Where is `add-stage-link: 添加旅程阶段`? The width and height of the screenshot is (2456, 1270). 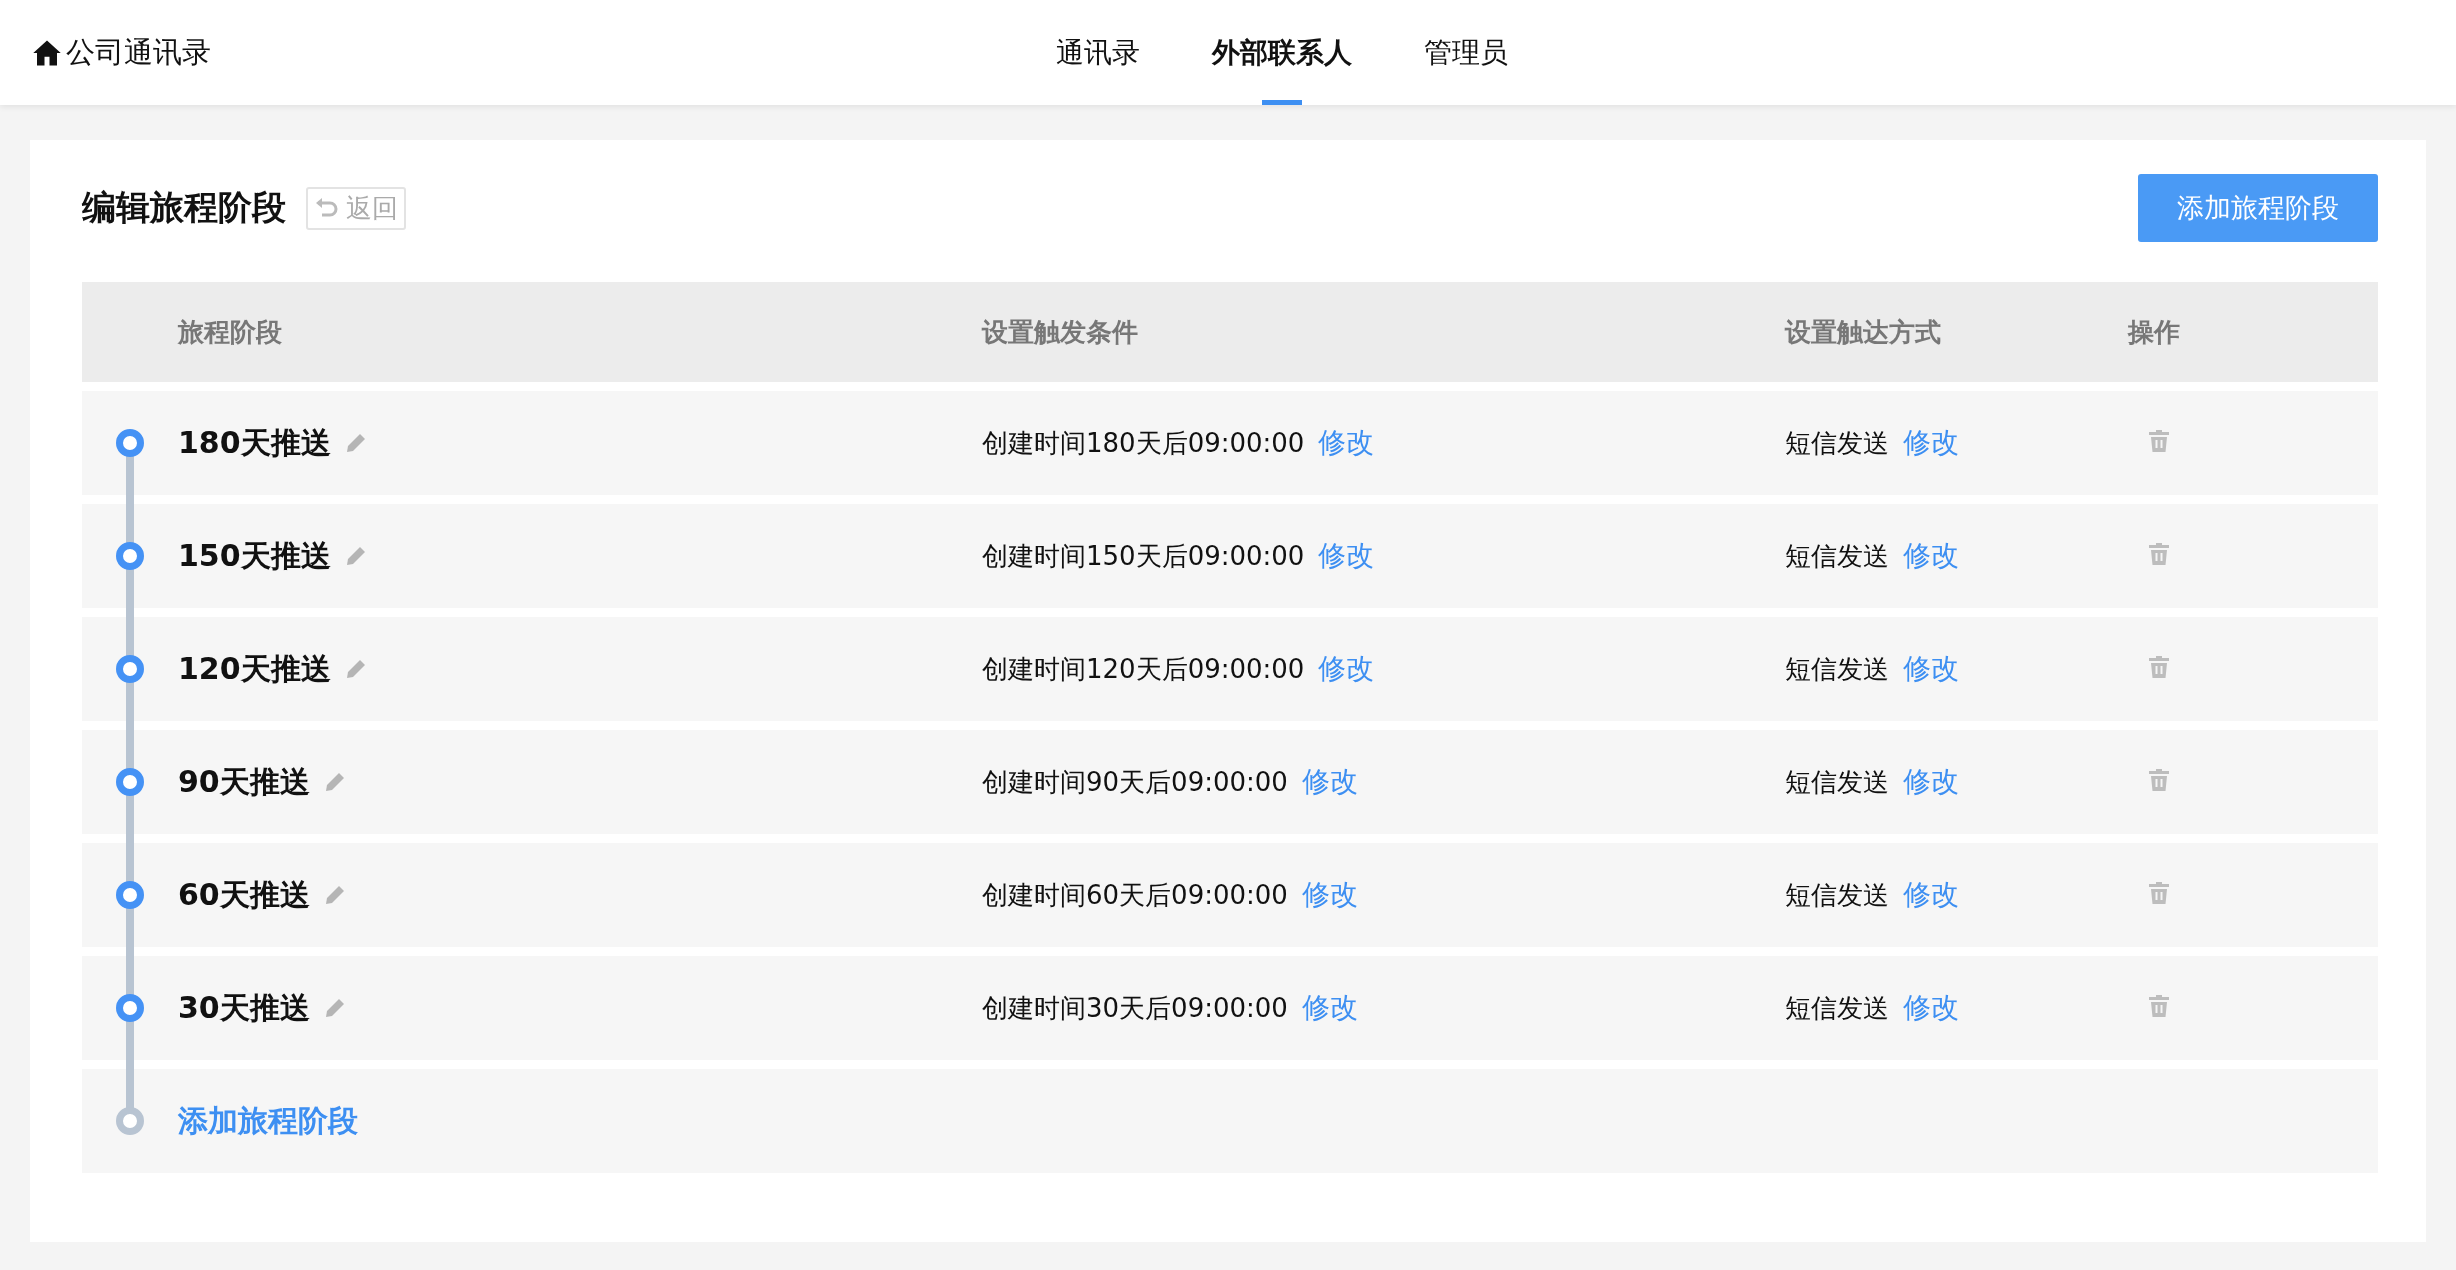
add-stage-link: 添加旅程阶段 is located at coordinates (268, 1121).